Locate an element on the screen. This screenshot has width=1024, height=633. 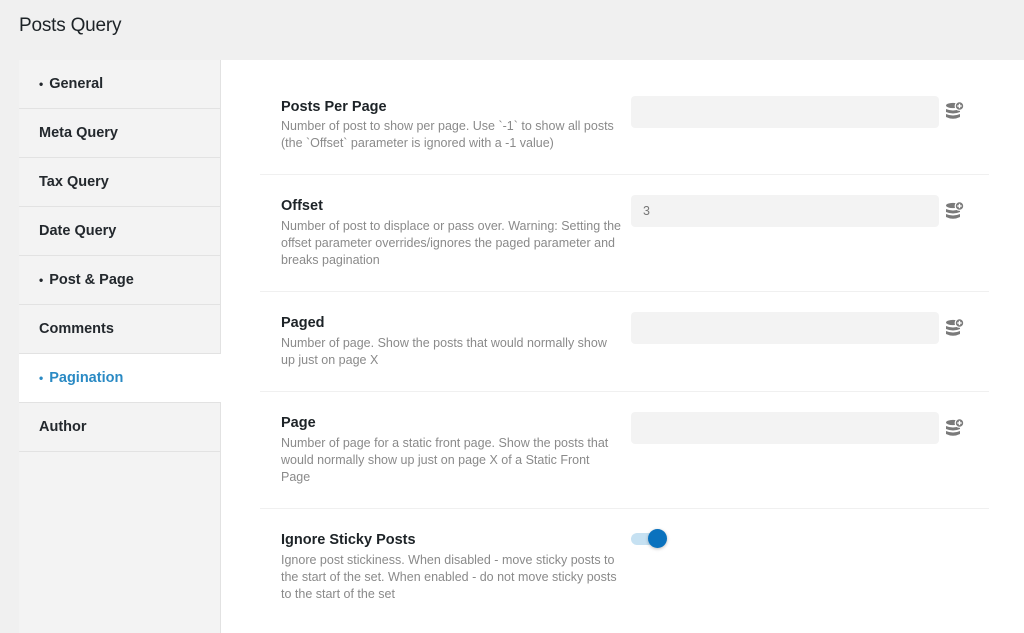
sidebar-item-pagination: • Pagination is located at coordinates (120, 378).